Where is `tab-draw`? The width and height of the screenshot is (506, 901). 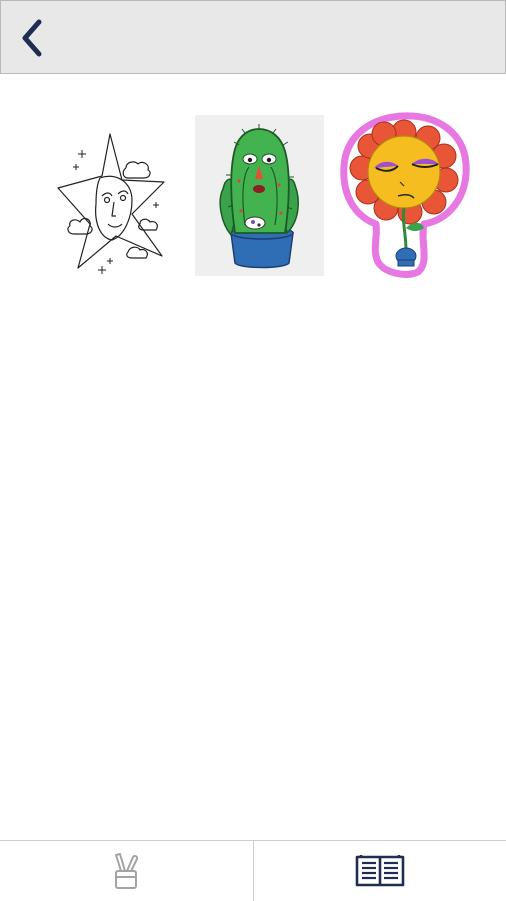 tab-draw is located at coordinates (126, 871).